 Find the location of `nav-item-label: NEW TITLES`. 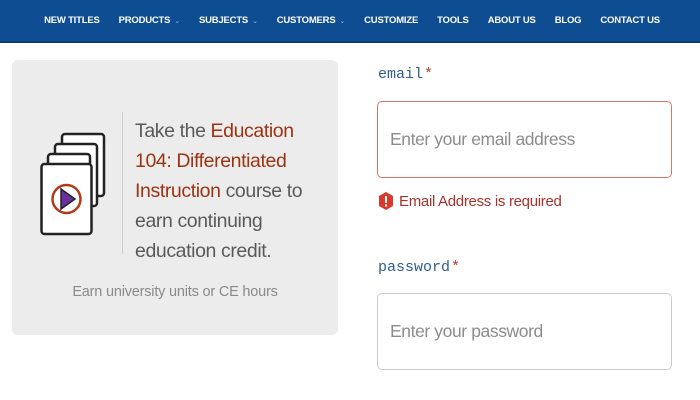

nav-item-label: NEW TITLES is located at coordinates (72, 20).